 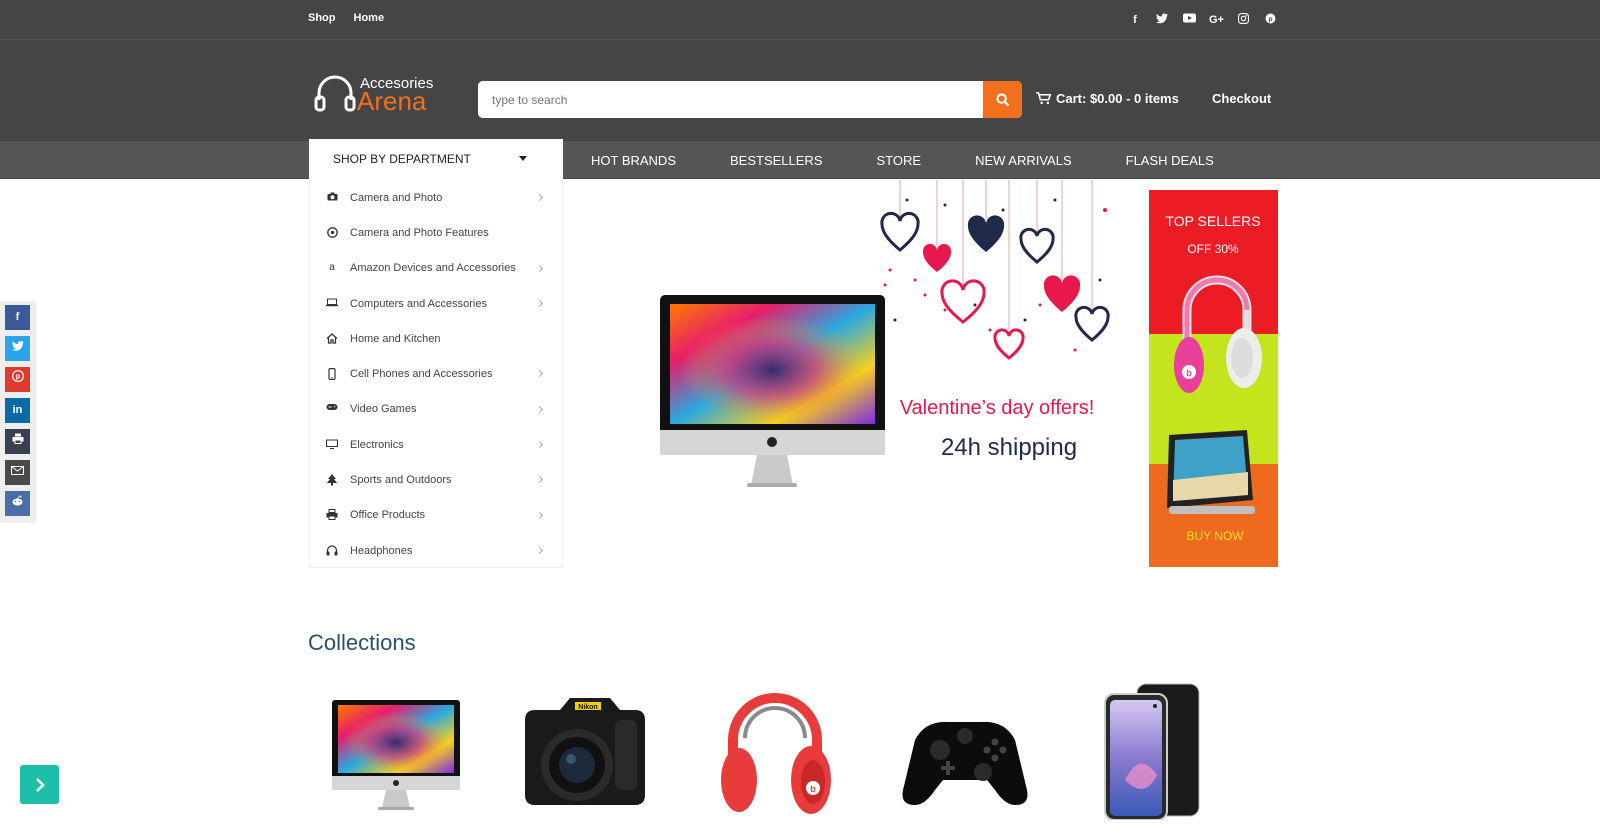 What do you see at coordinates (1189, 20) in the screenshot?
I see `youtube-icon` at bounding box center [1189, 20].